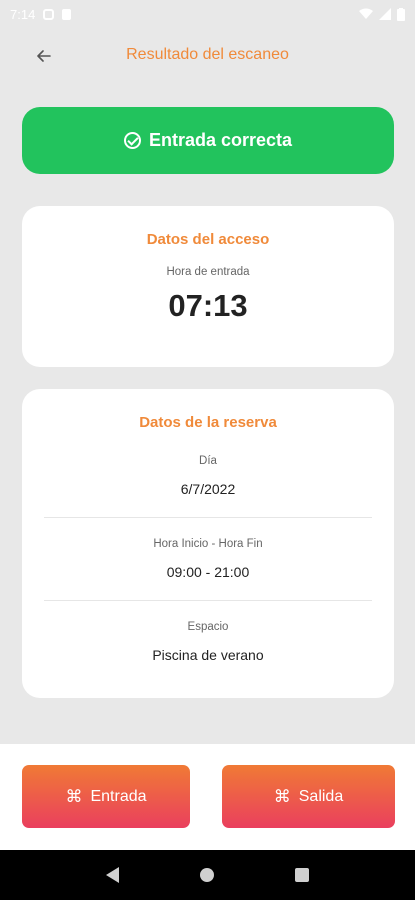  Describe the element at coordinates (112, 875) in the screenshot. I see `nav-back-icon` at that location.